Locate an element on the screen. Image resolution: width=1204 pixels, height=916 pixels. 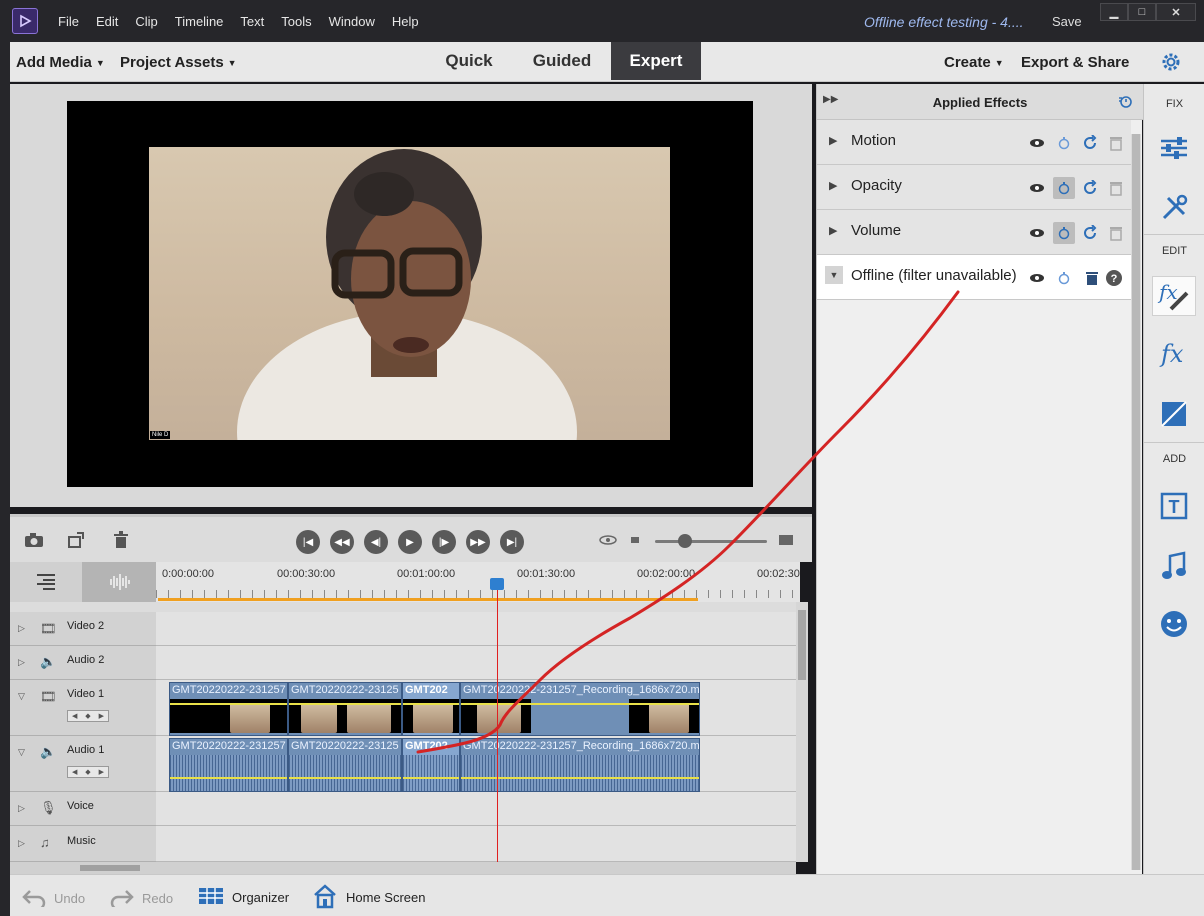
track-header-voice: ▷ 🎙 Voice is located at coordinates (83, 809).